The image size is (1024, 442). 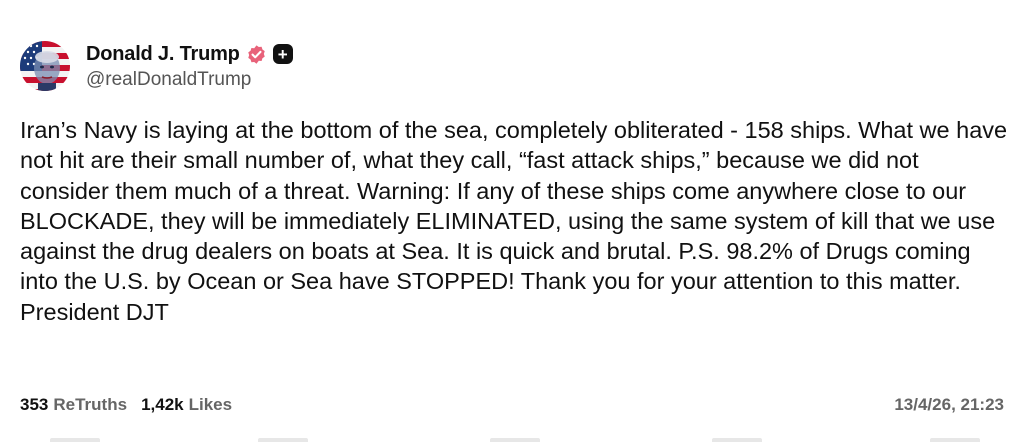 I want to click on action-bar-edge, so click(x=512, y=440).